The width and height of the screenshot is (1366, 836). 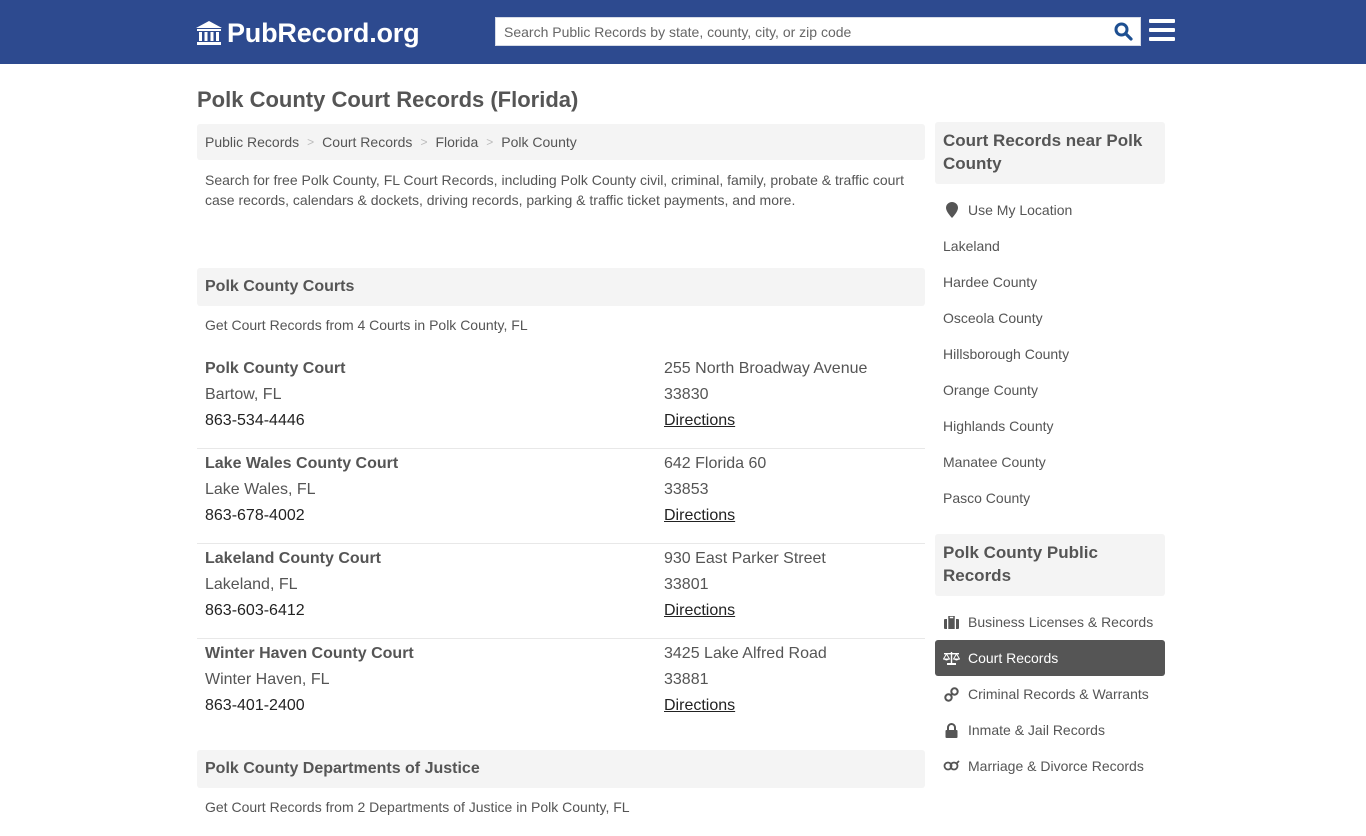 I want to click on court-address: 930 East Parker Street, so click(x=745, y=558).